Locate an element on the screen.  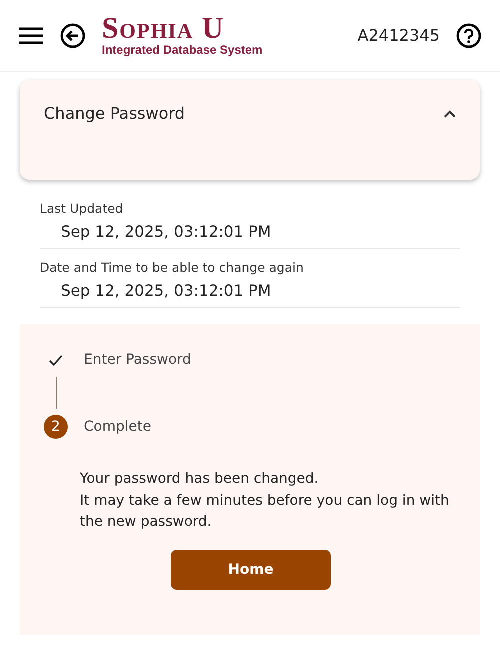
step-number: 2 is located at coordinates (56, 427).